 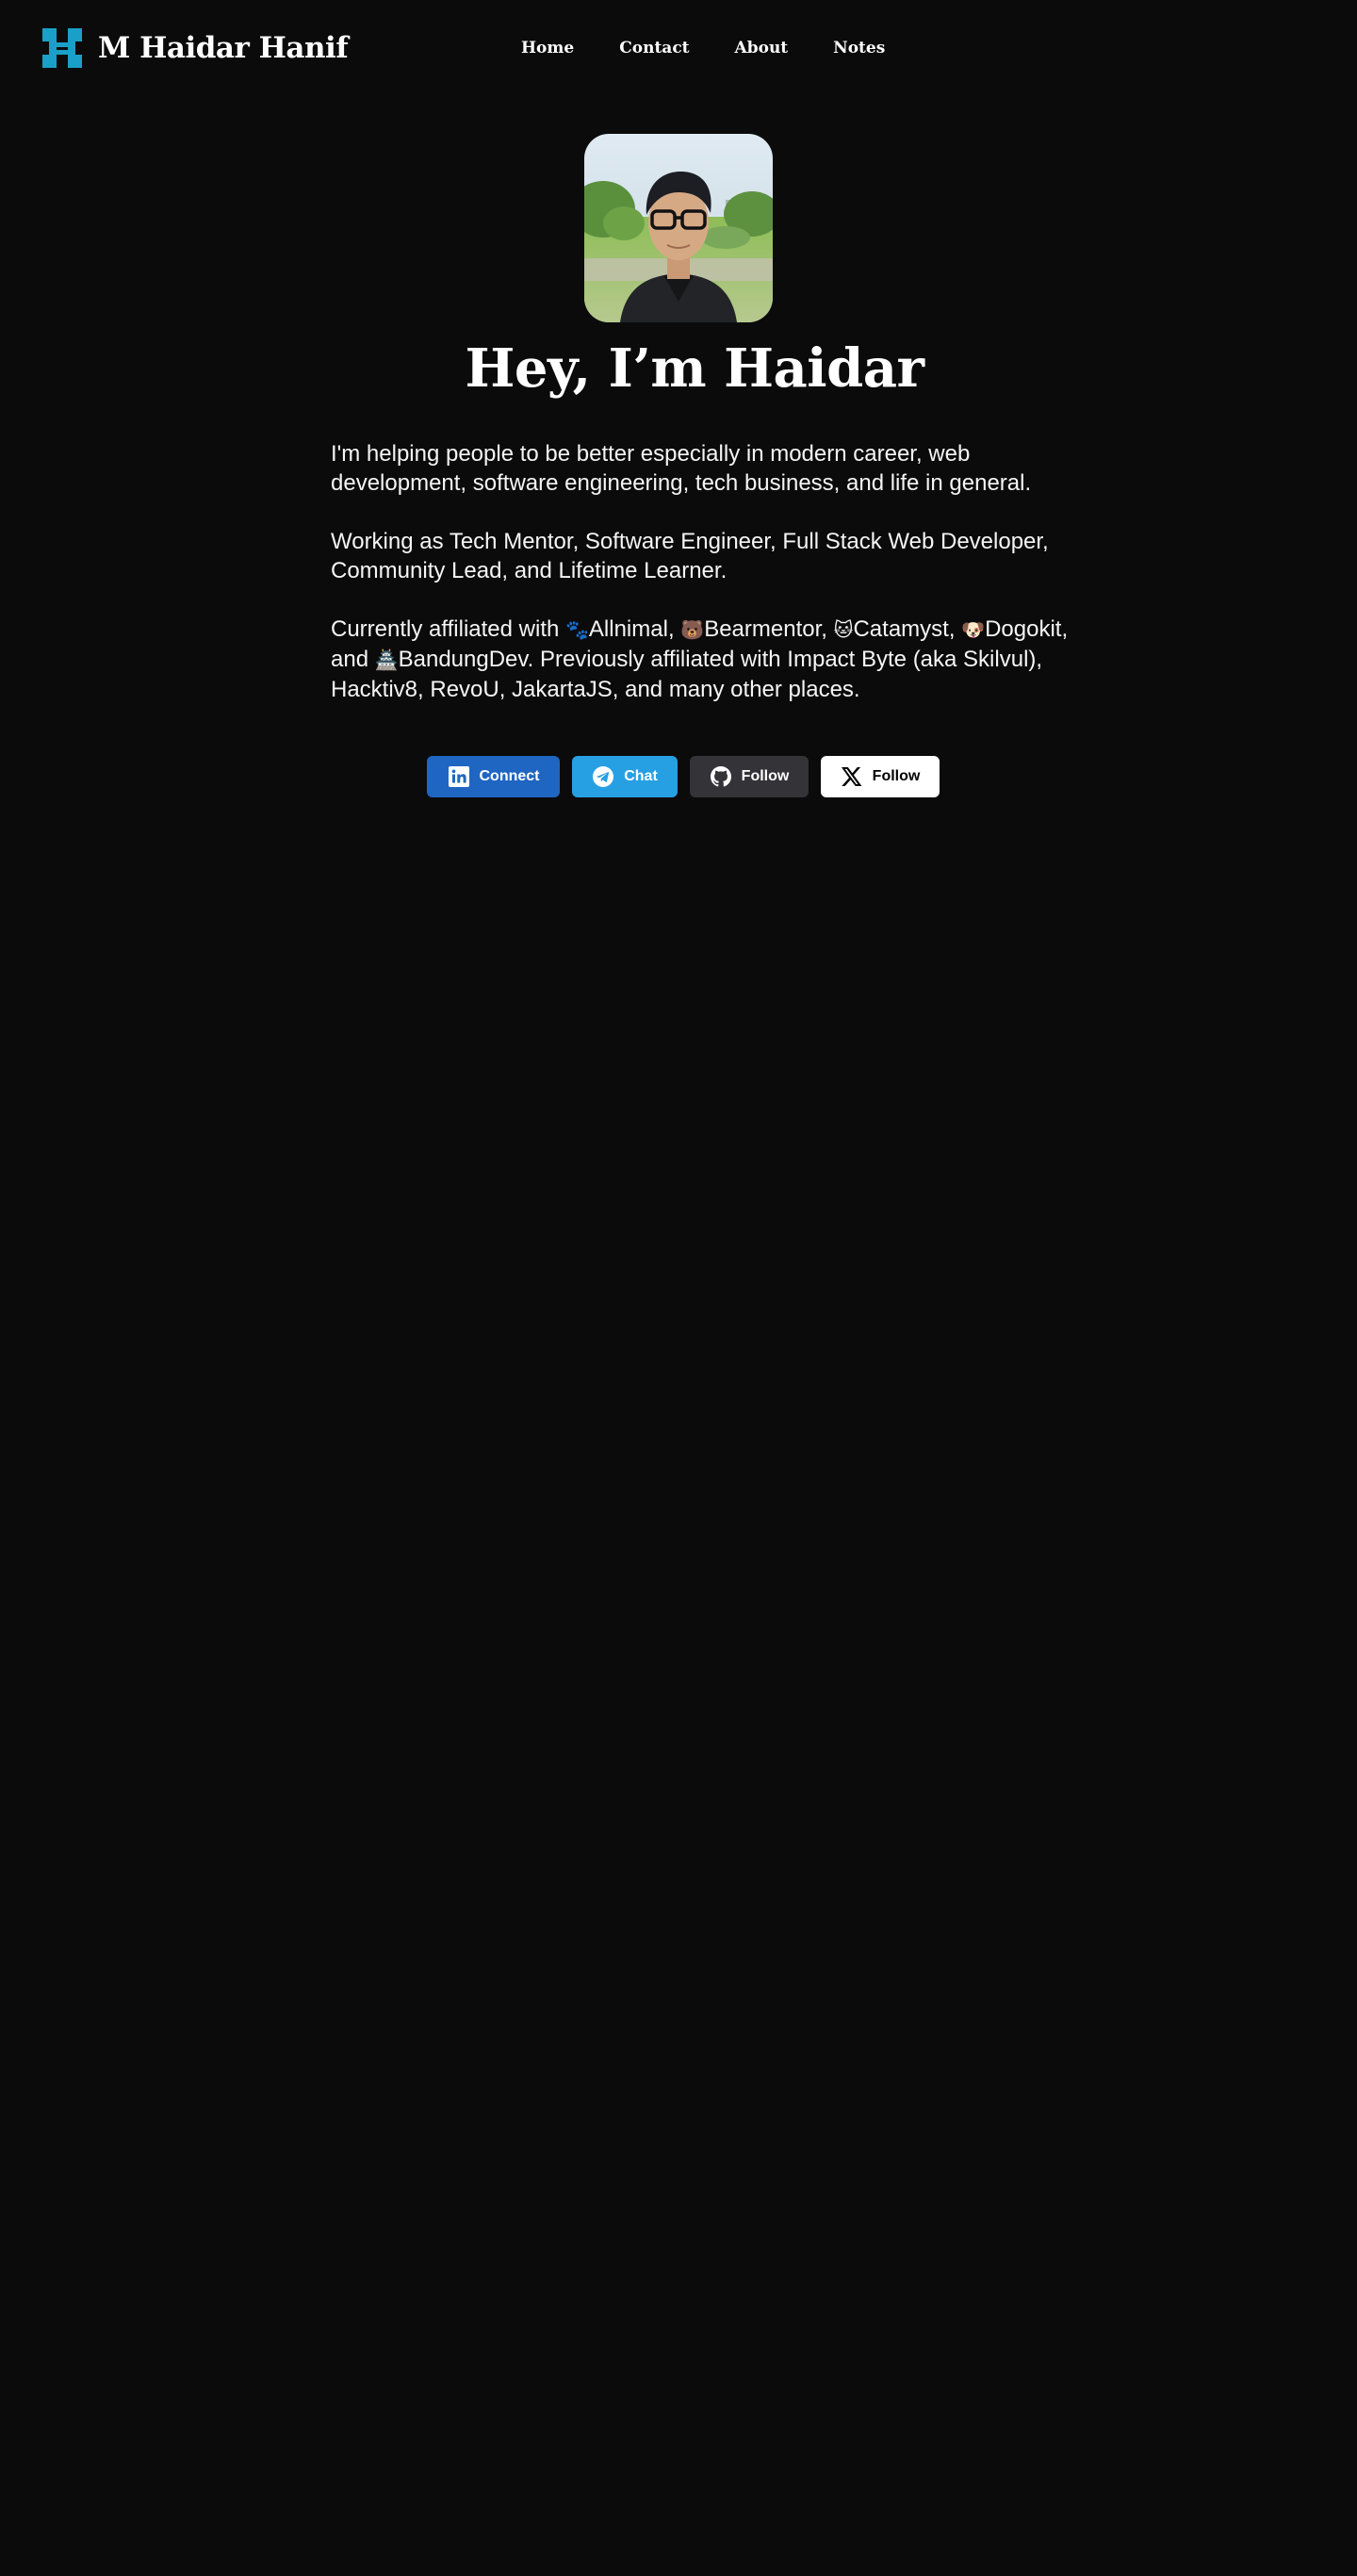 I want to click on paw-icon: 🐾, so click(x=577, y=629).